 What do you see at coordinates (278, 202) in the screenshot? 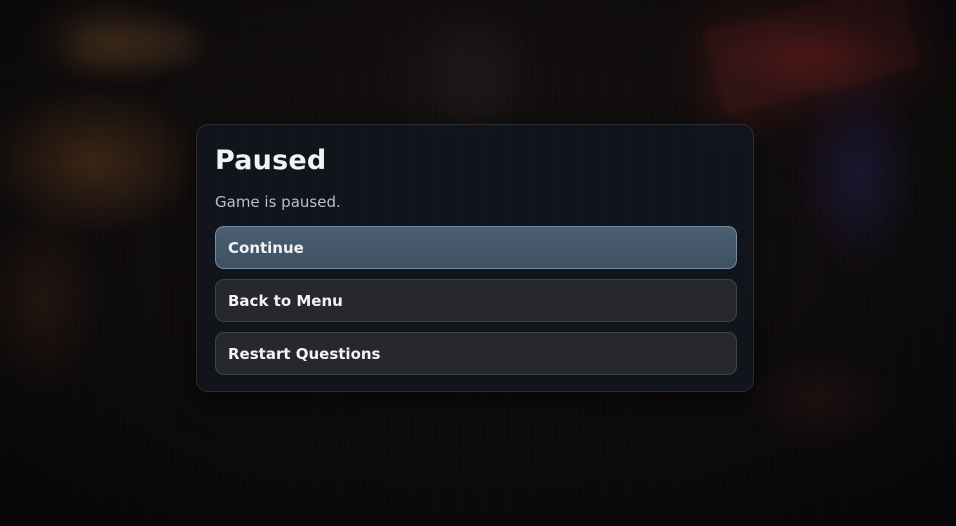
I see `pause-subtitle: Game is paused.` at bounding box center [278, 202].